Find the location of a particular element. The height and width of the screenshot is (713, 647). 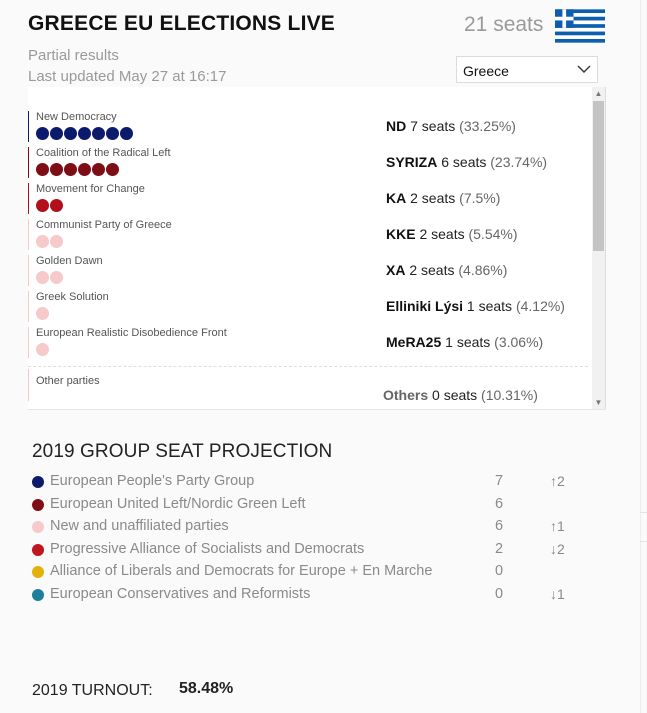

projection-title: 2019 GROUP SEAT PROJECTION is located at coordinates (182, 451).